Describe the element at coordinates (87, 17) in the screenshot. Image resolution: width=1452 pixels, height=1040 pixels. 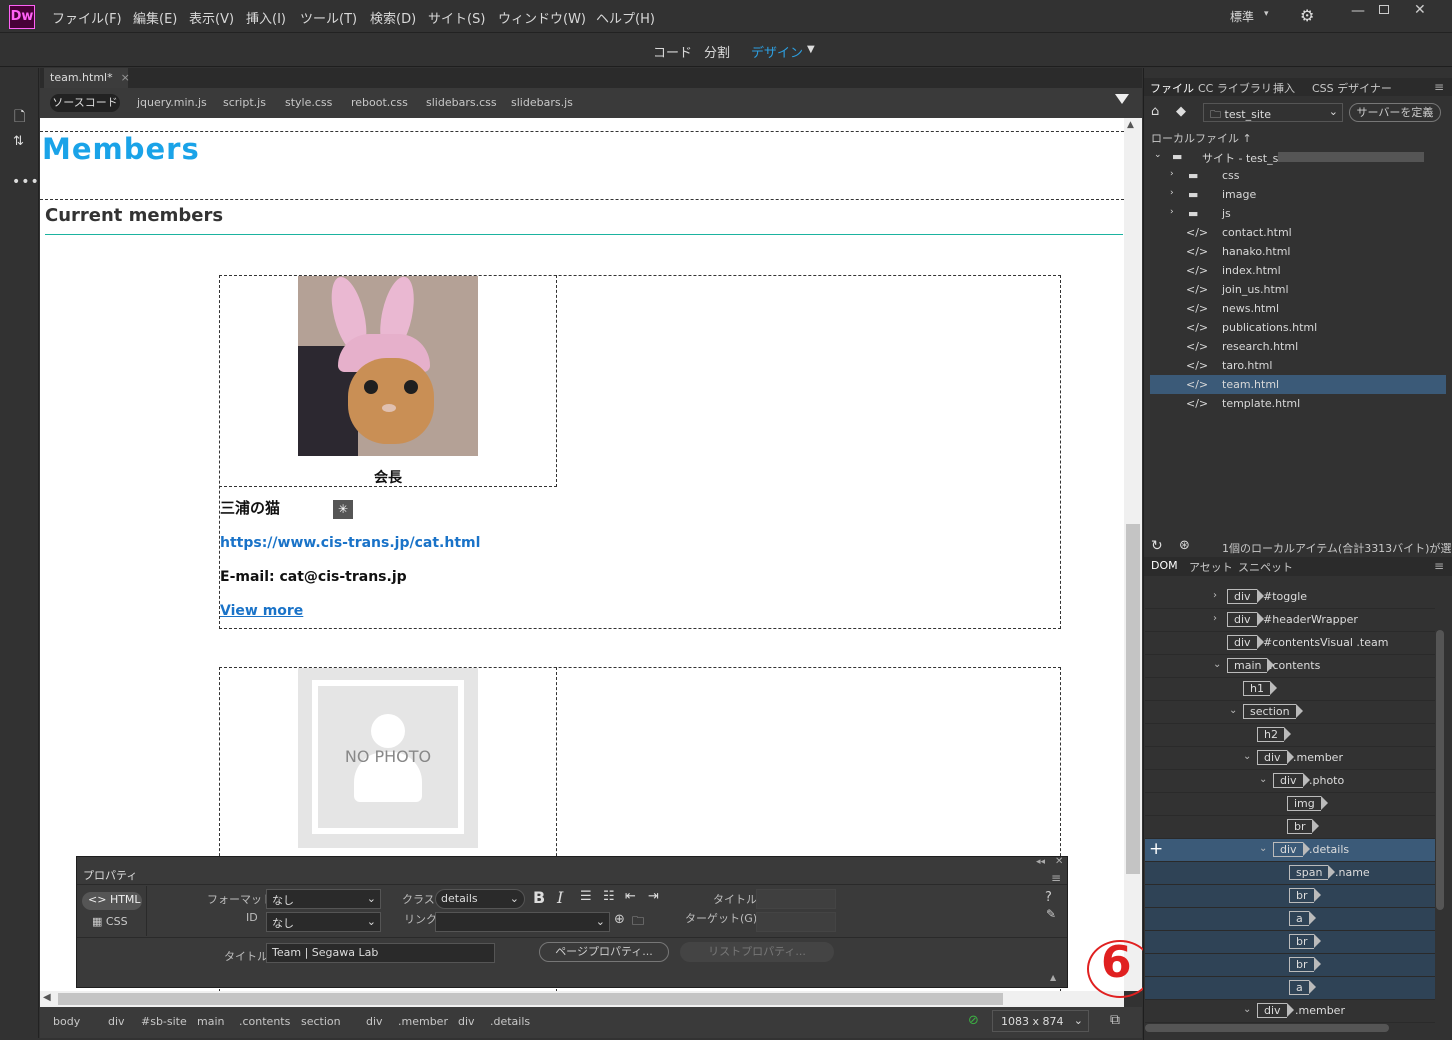
I see `menu-file: ファイル(F)` at that location.